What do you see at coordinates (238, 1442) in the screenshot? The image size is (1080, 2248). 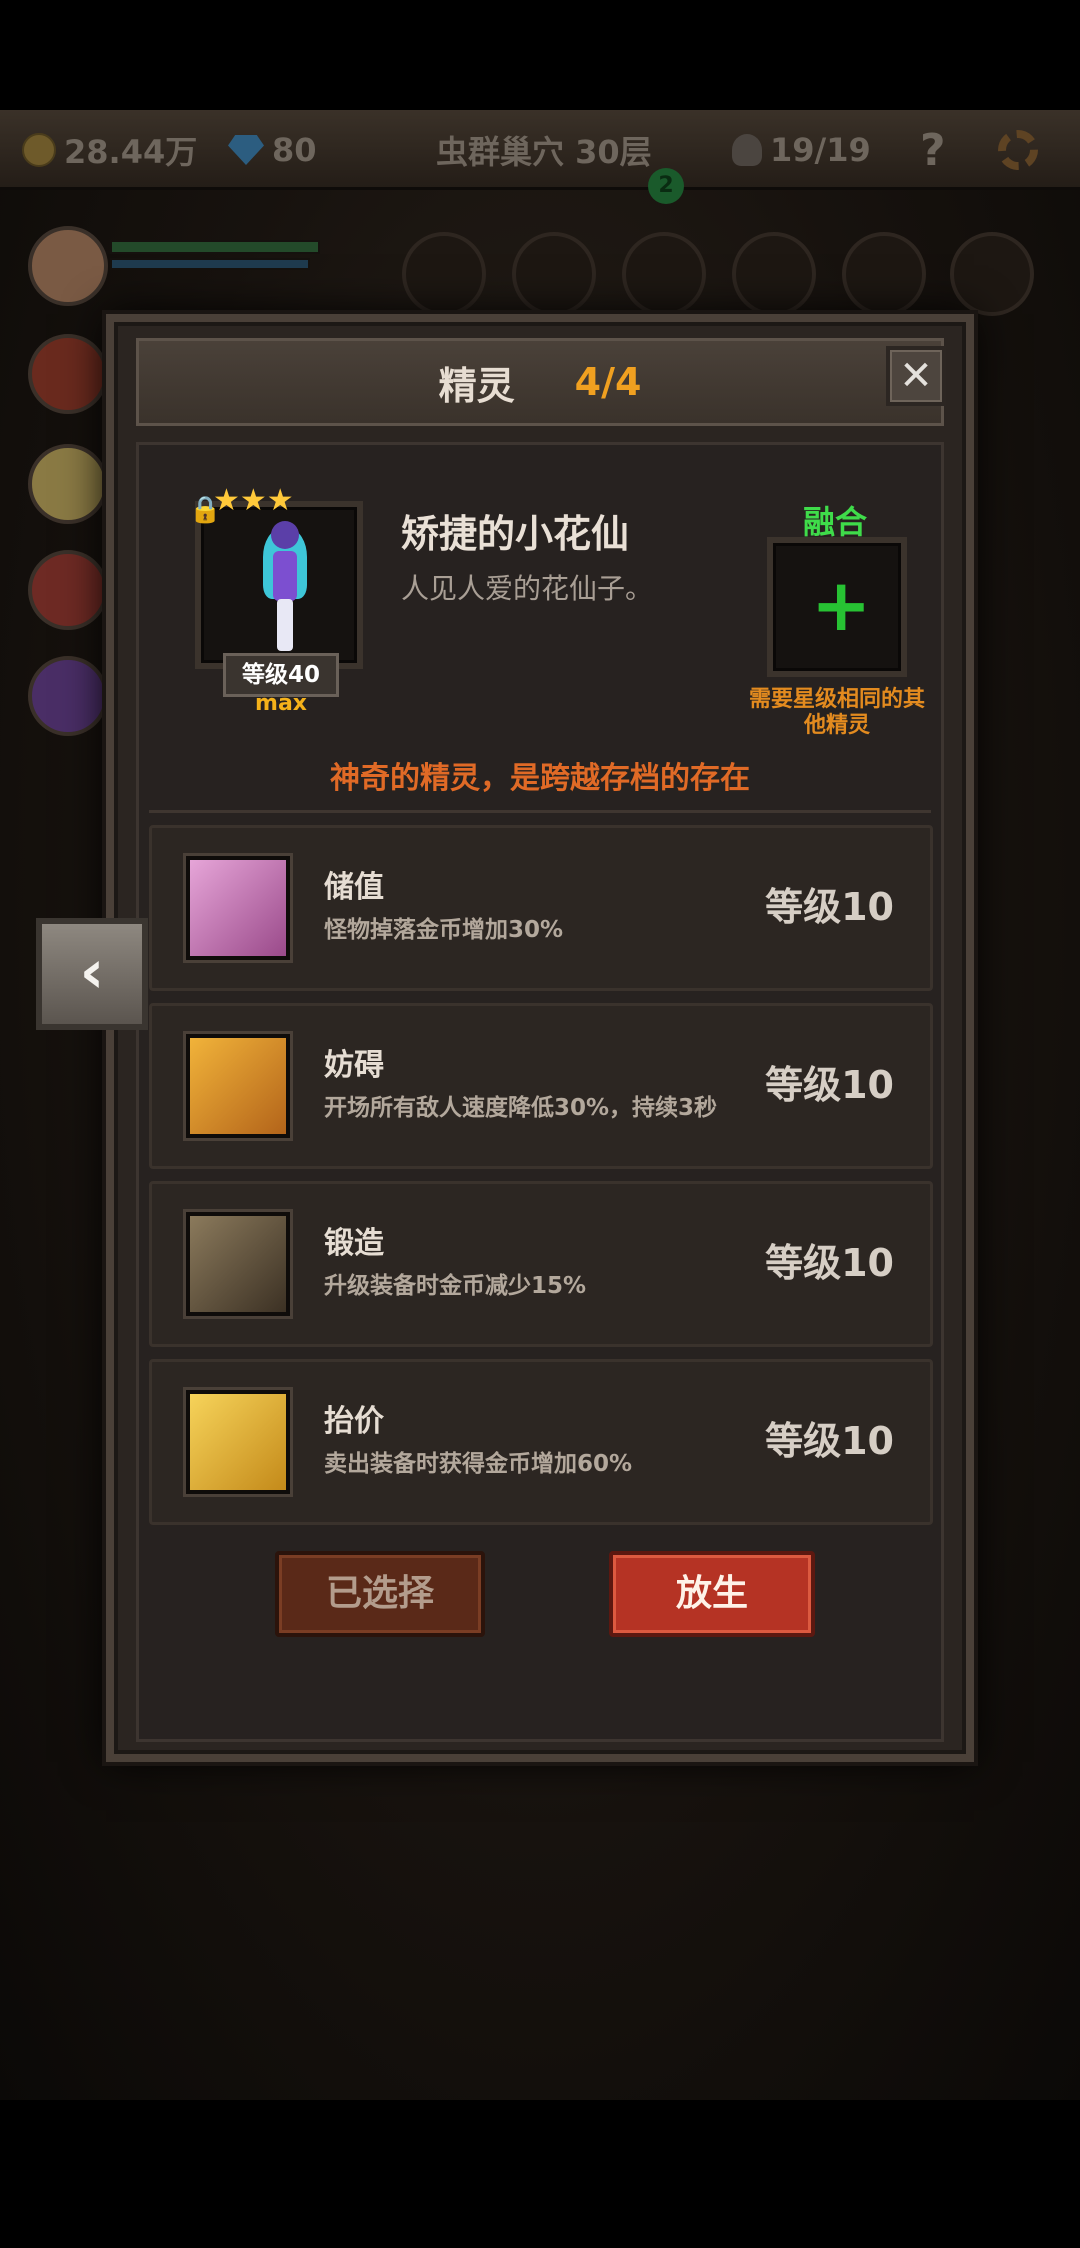 I see `open-hand-icon` at bounding box center [238, 1442].